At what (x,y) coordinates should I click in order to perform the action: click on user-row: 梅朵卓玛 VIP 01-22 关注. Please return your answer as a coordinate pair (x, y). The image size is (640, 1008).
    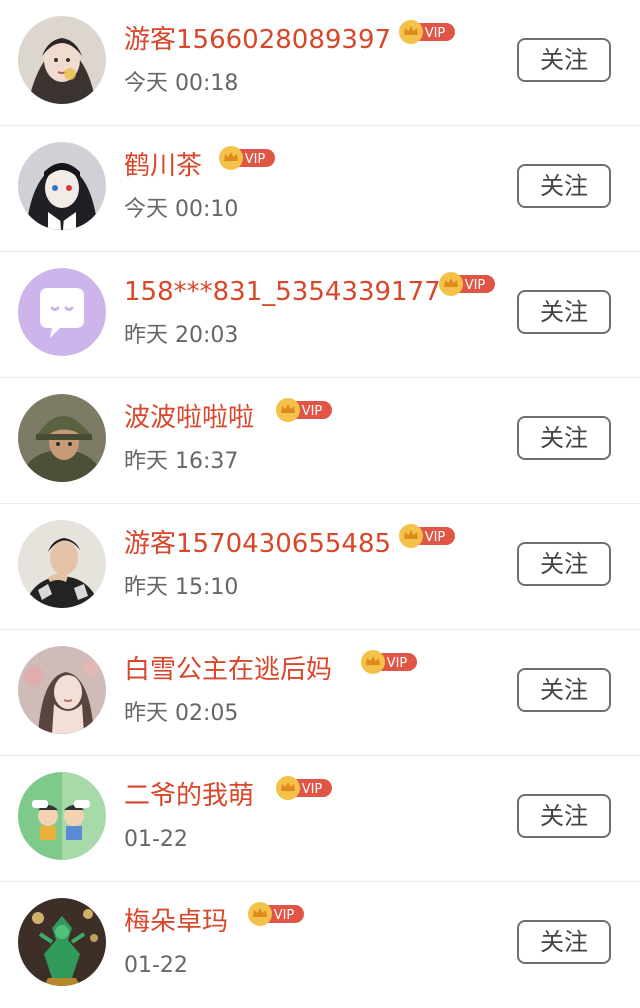
    Looking at the image, I should click on (320, 945).